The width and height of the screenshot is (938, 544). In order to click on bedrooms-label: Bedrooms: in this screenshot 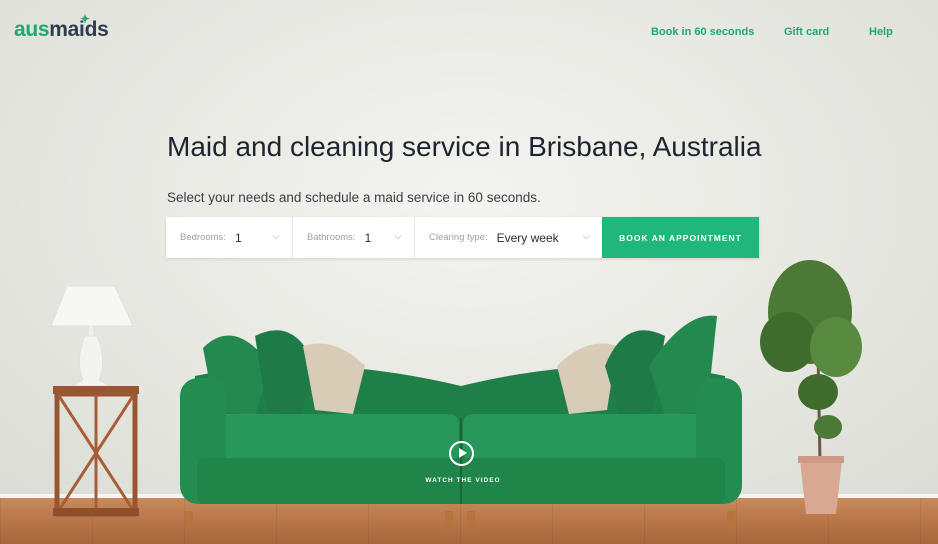, I will do `click(203, 237)`.